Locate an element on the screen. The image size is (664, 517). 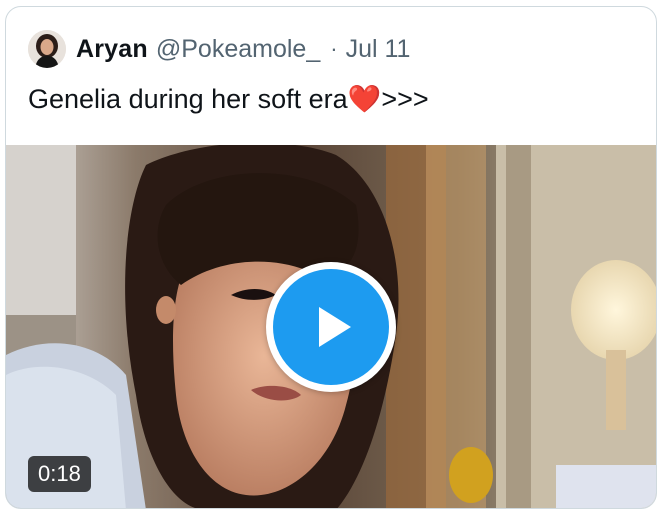
heart-emoji-icon: ❤️ is located at coordinates (364, 99).